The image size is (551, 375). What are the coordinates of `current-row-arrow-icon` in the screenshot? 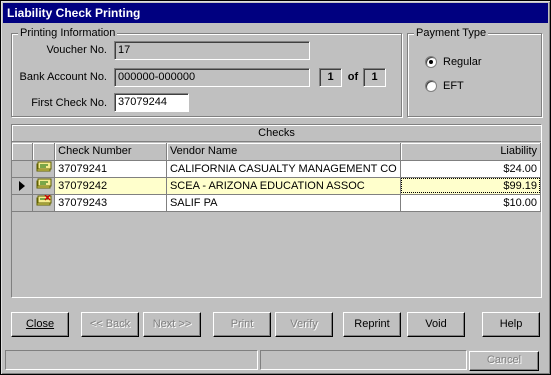 It's located at (22, 185).